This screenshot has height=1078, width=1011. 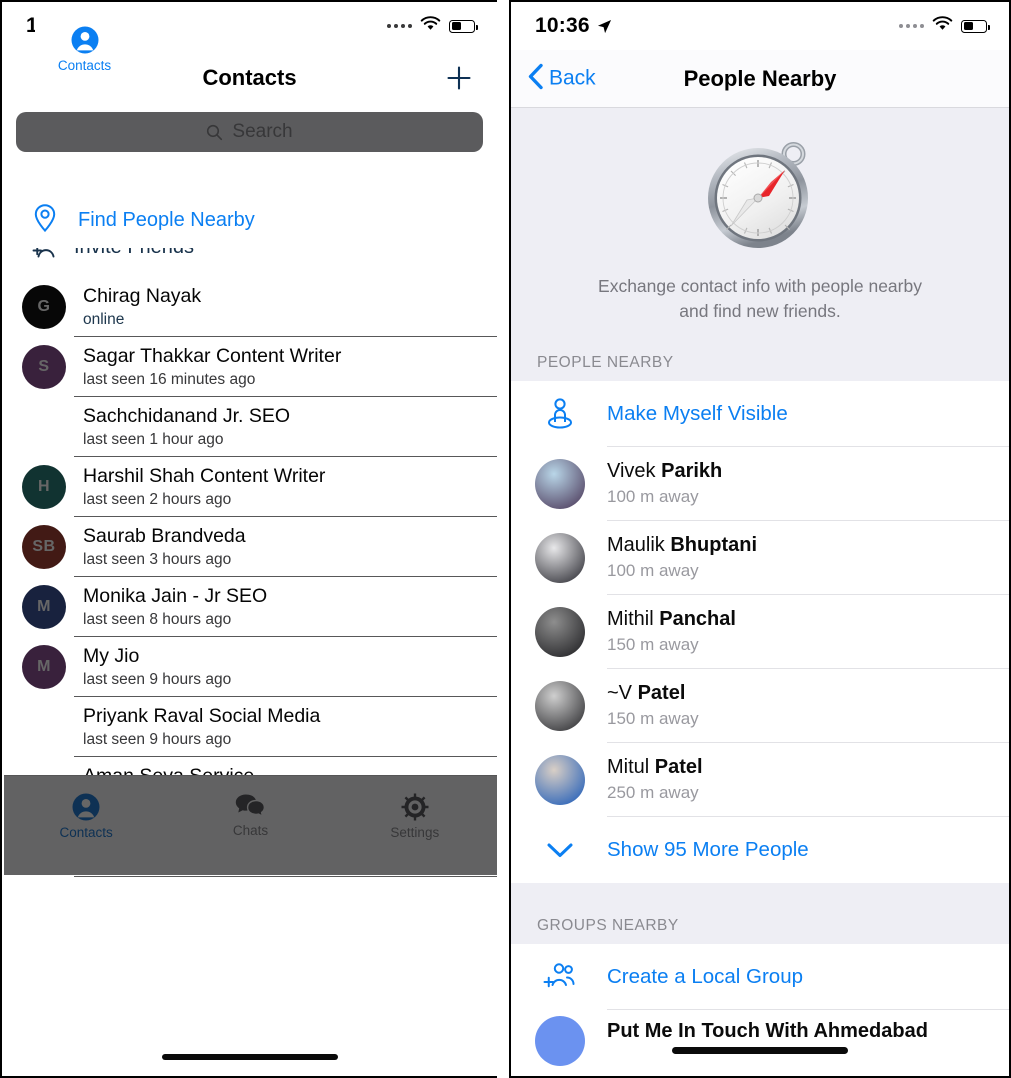 I want to click on tab-contacts-label: Contacts, so click(x=86, y=832).